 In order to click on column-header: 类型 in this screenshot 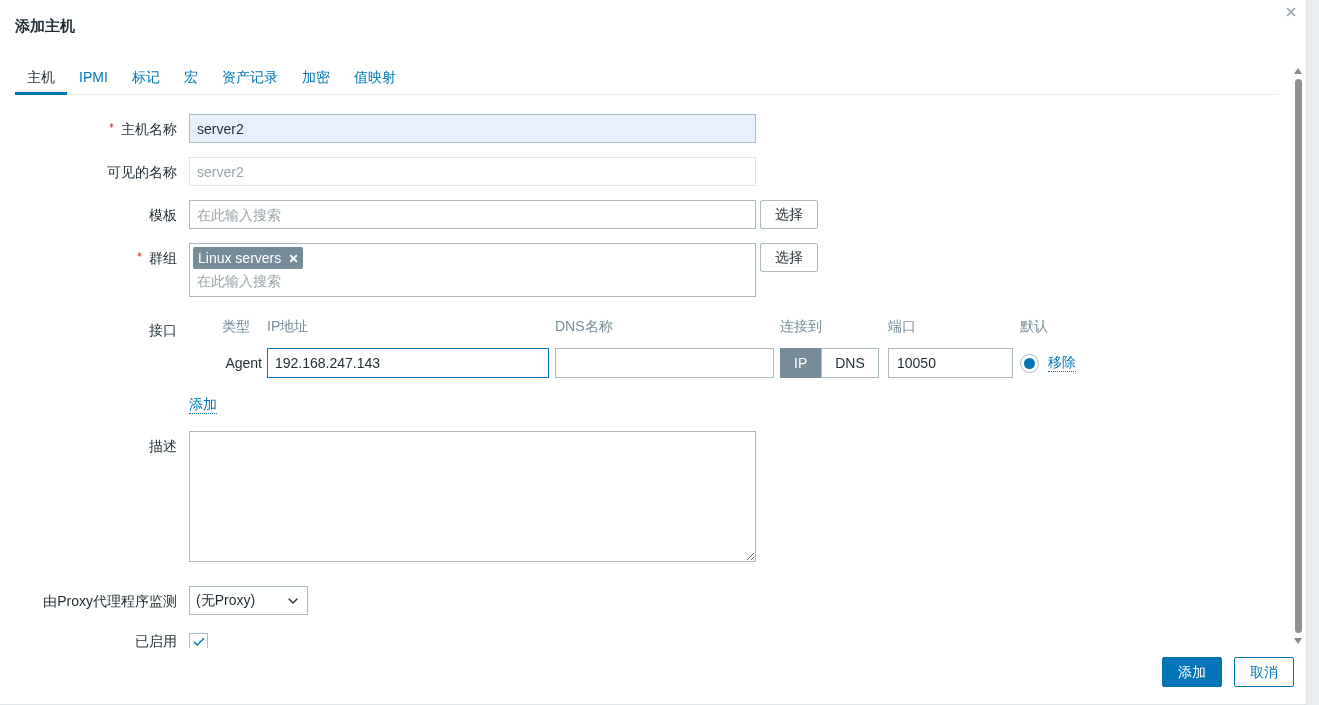, I will do `click(236, 326)`.